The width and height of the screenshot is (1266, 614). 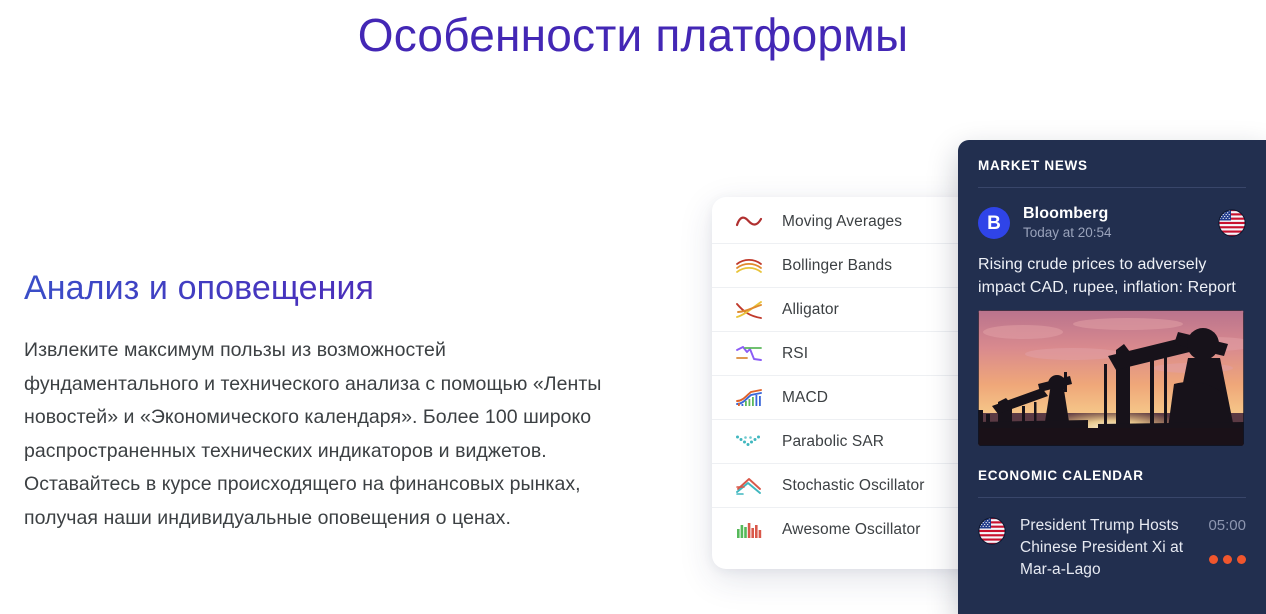 I want to click on indicator-label: Bollinger Bands, so click(x=837, y=265).